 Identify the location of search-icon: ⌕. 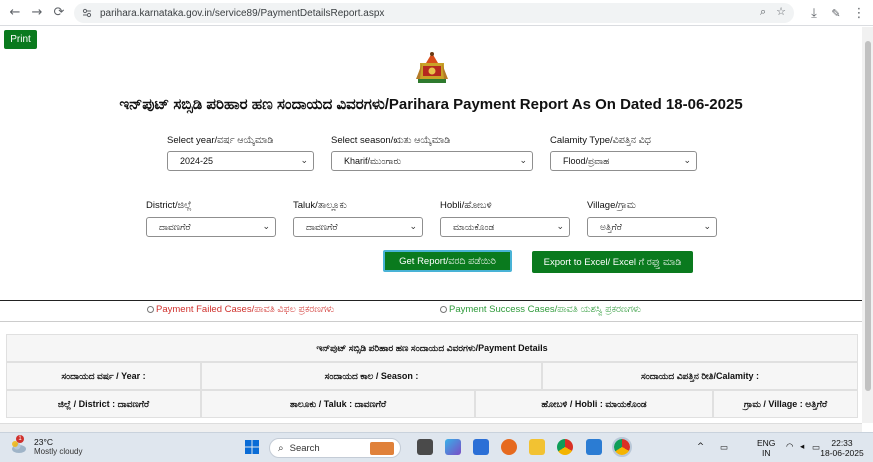
(281, 448).